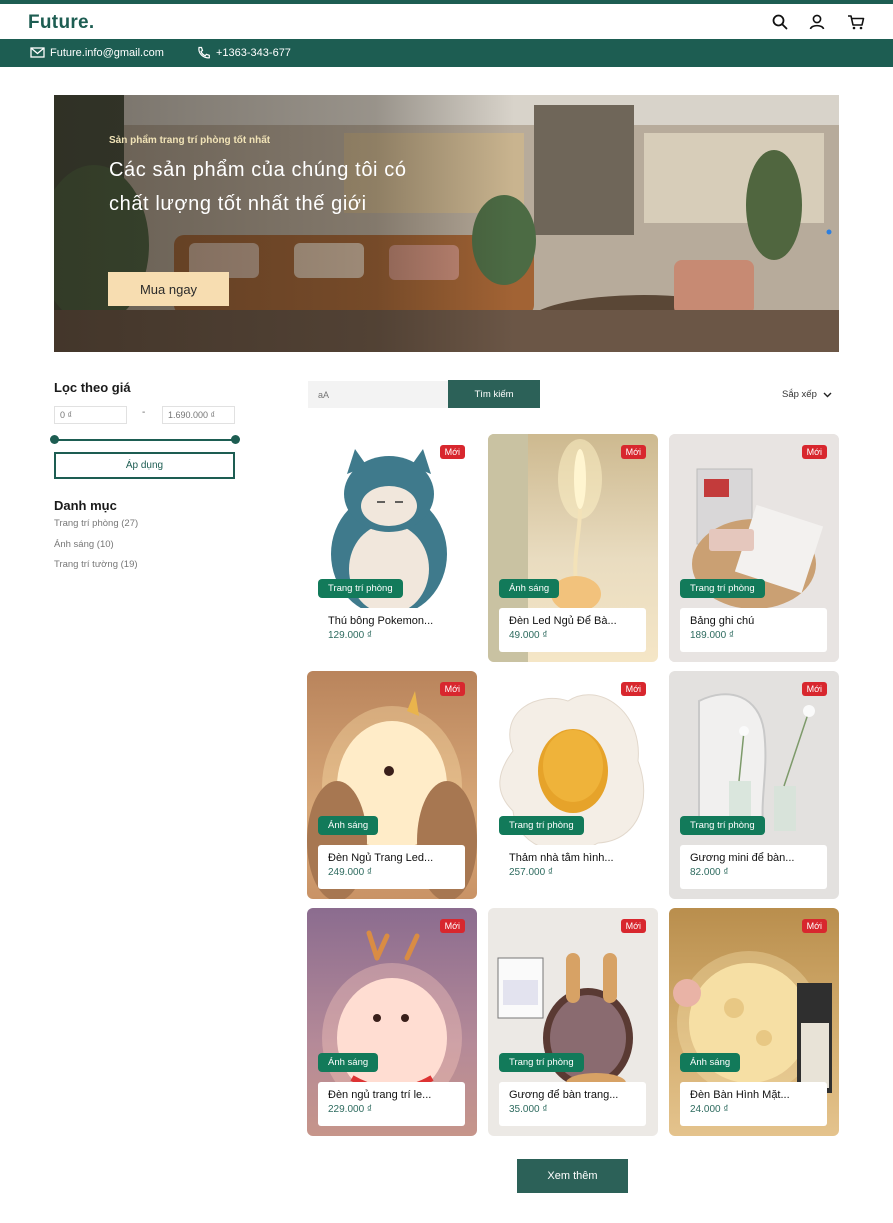  What do you see at coordinates (528, 1109) in the screenshot?
I see `product-price: 35.000 ₫` at bounding box center [528, 1109].